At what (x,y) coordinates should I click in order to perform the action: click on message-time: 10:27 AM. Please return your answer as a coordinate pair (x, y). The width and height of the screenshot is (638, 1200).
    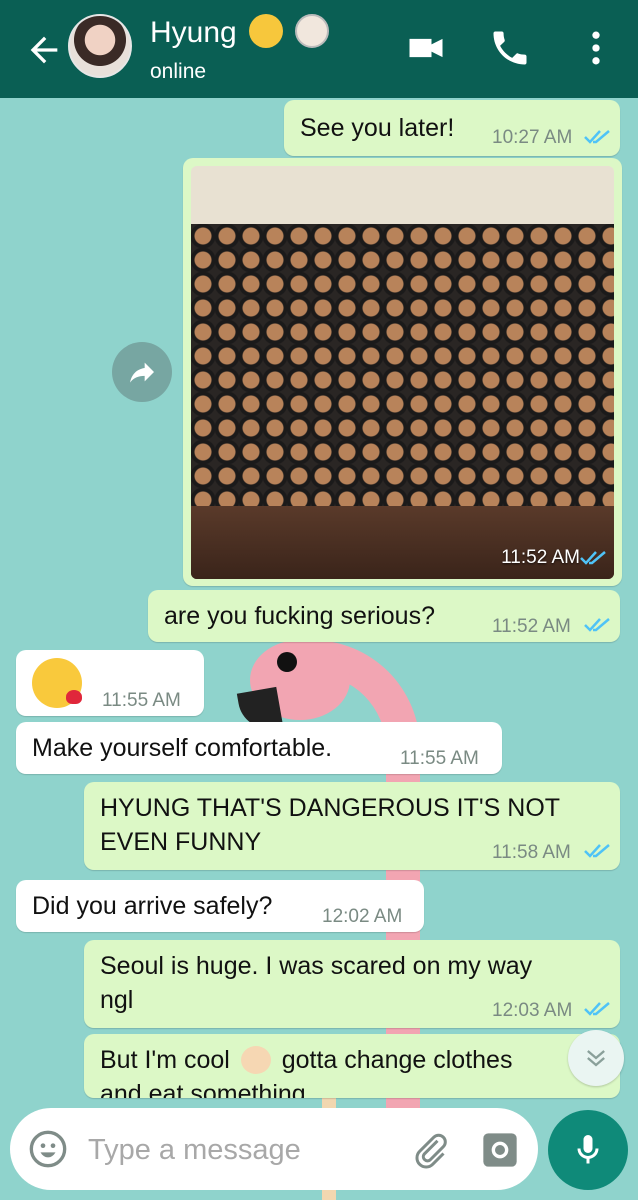
    Looking at the image, I should click on (532, 137).